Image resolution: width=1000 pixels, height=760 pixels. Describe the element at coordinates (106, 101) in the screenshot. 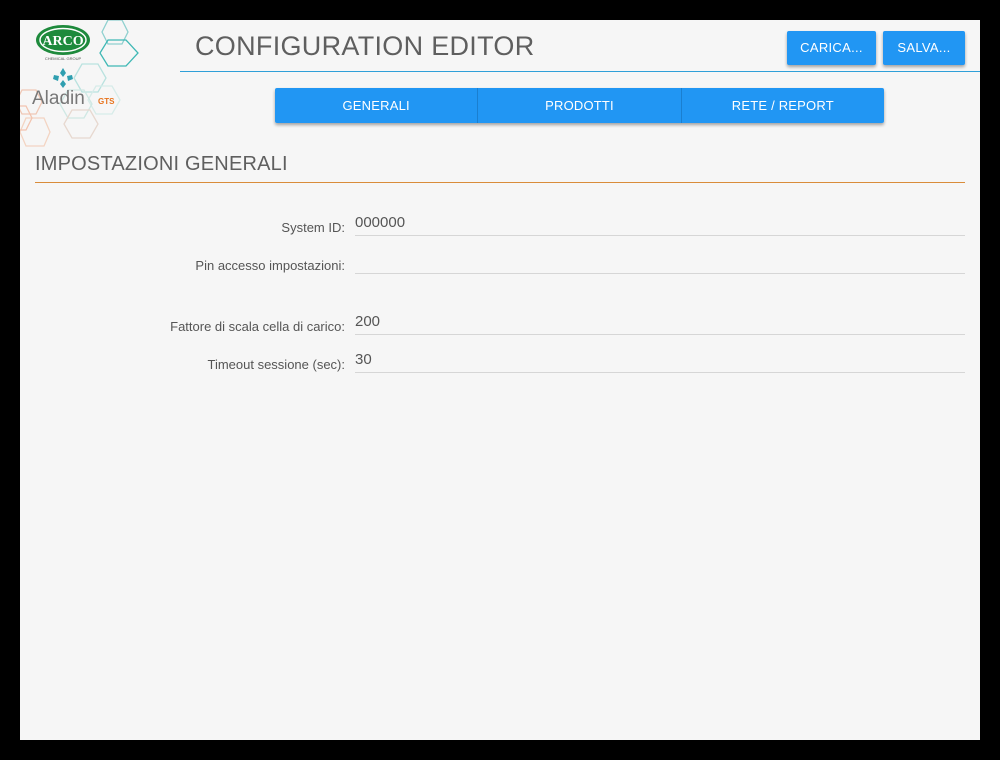

I see `gts-wordmark: GTS` at that location.